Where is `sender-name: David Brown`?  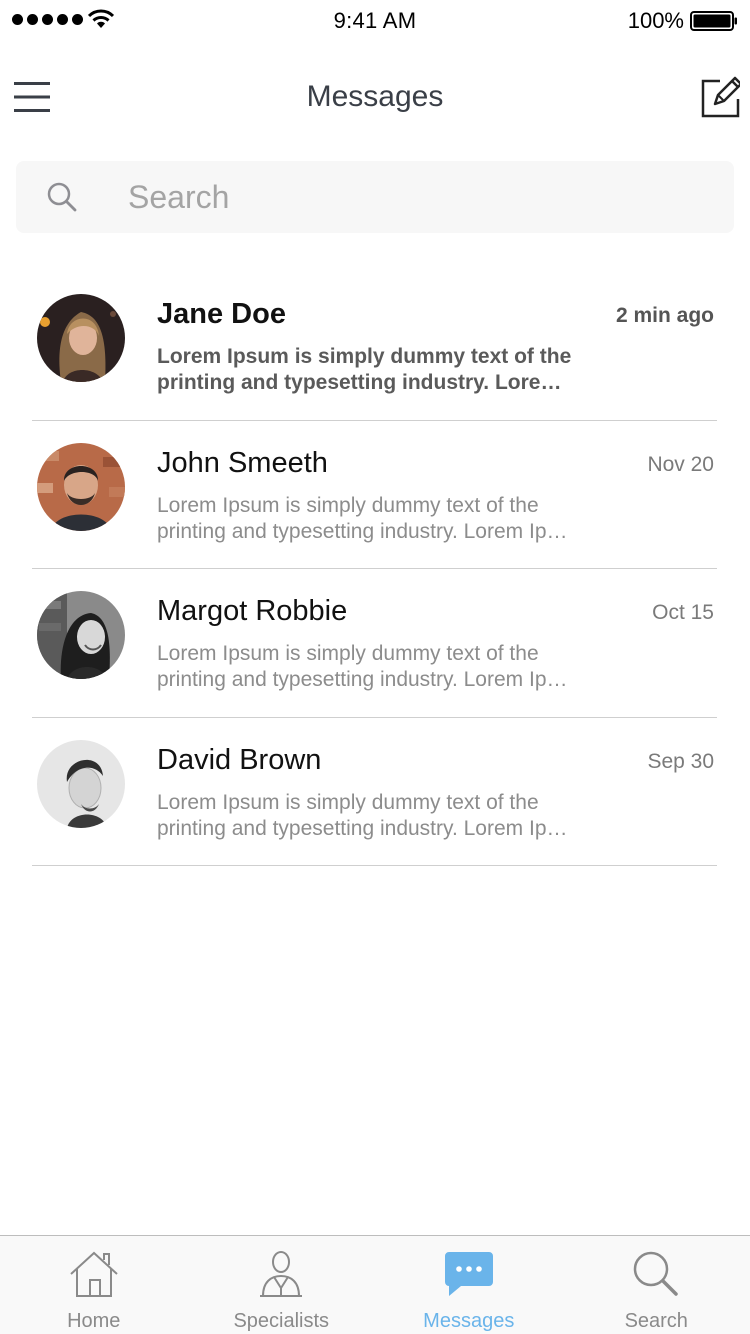
sender-name: David Brown is located at coordinates (239, 759).